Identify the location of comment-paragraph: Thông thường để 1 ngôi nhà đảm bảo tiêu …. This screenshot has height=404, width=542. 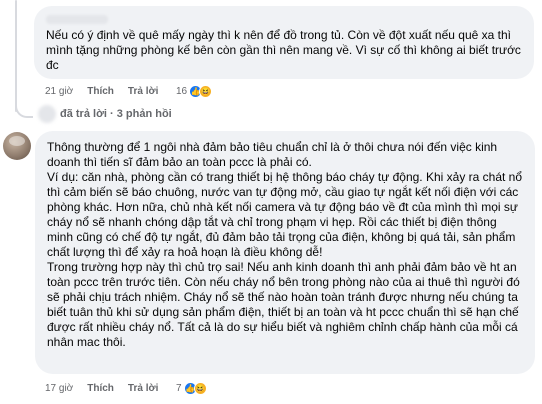
(272, 154).